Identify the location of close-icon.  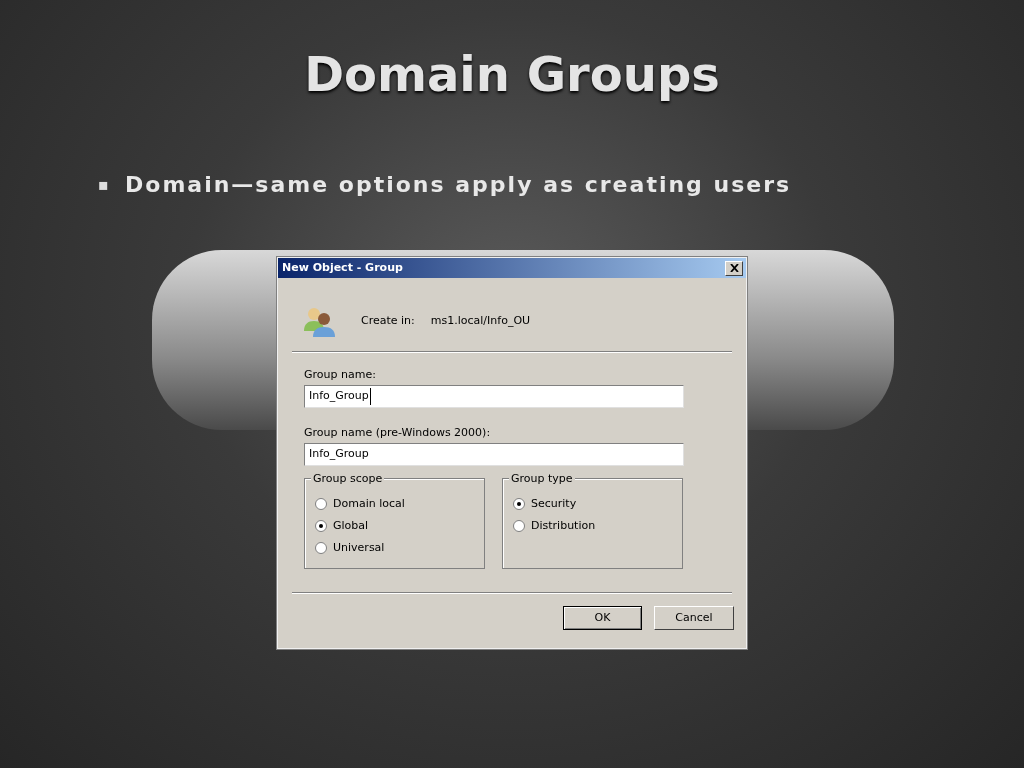
(734, 268).